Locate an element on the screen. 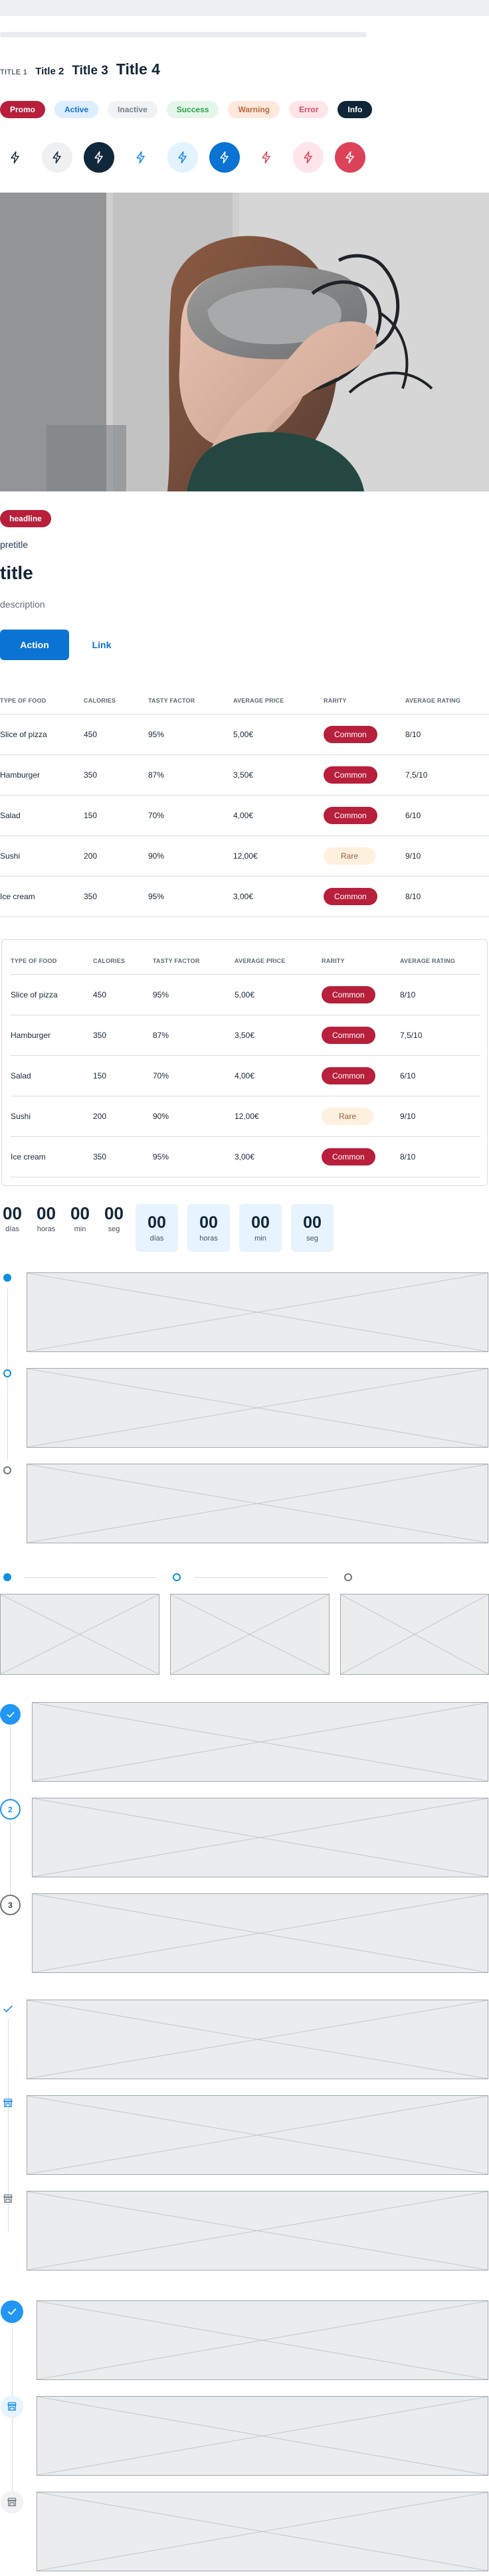 The image size is (489, 2576). lightning-icon-red is located at coordinates (266, 157).